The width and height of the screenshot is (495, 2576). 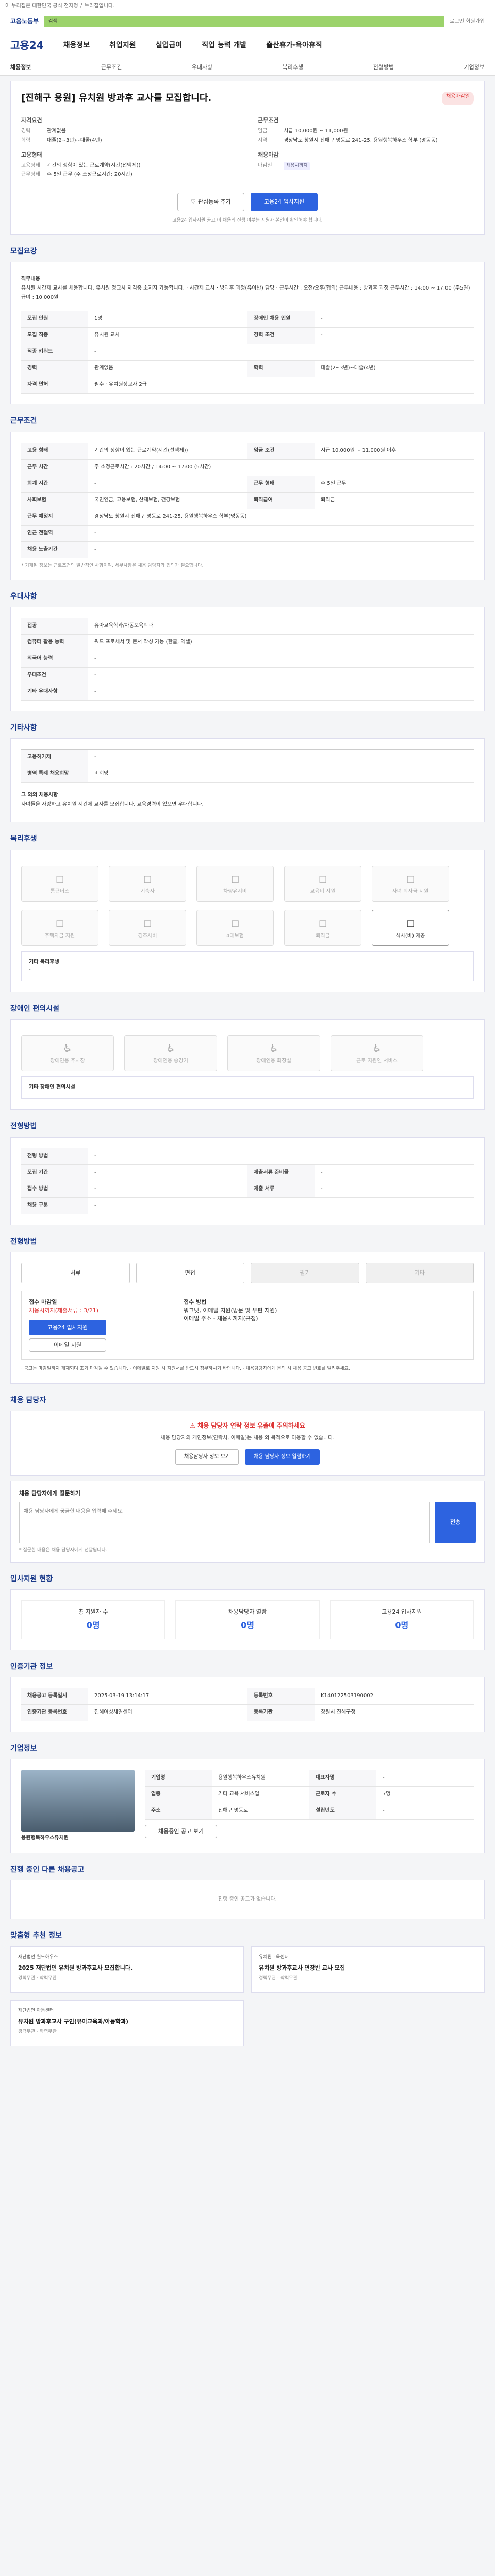 I want to click on apply-button: 고용24 입사지원, so click(x=284, y=201).